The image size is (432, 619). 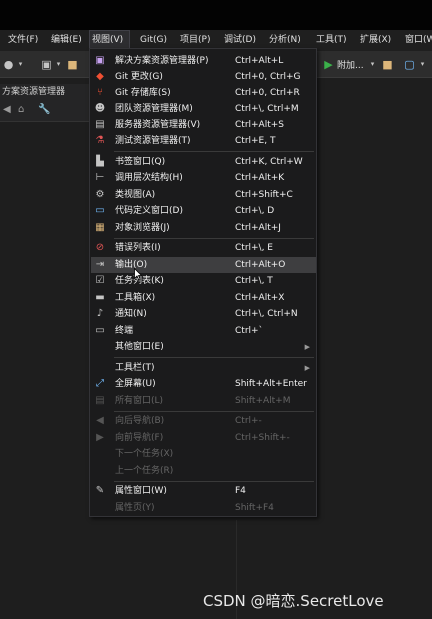 What do you see at coordinates (100, 247) in the screenshot?
I see `error-list-icon: ⊘` at bounding box center [100, 247].